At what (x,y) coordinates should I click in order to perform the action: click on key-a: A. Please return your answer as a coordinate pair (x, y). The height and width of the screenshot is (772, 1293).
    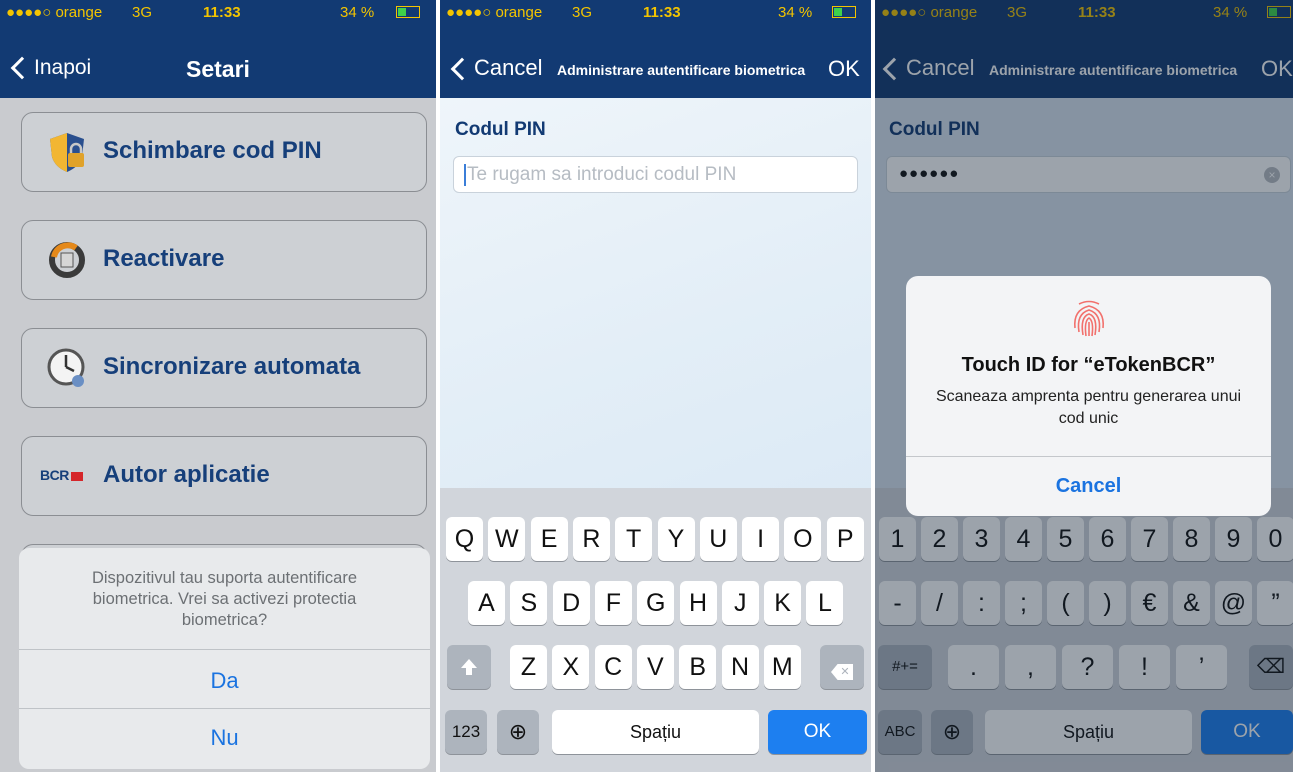
    Looking at the image, I should click on (486, 603).